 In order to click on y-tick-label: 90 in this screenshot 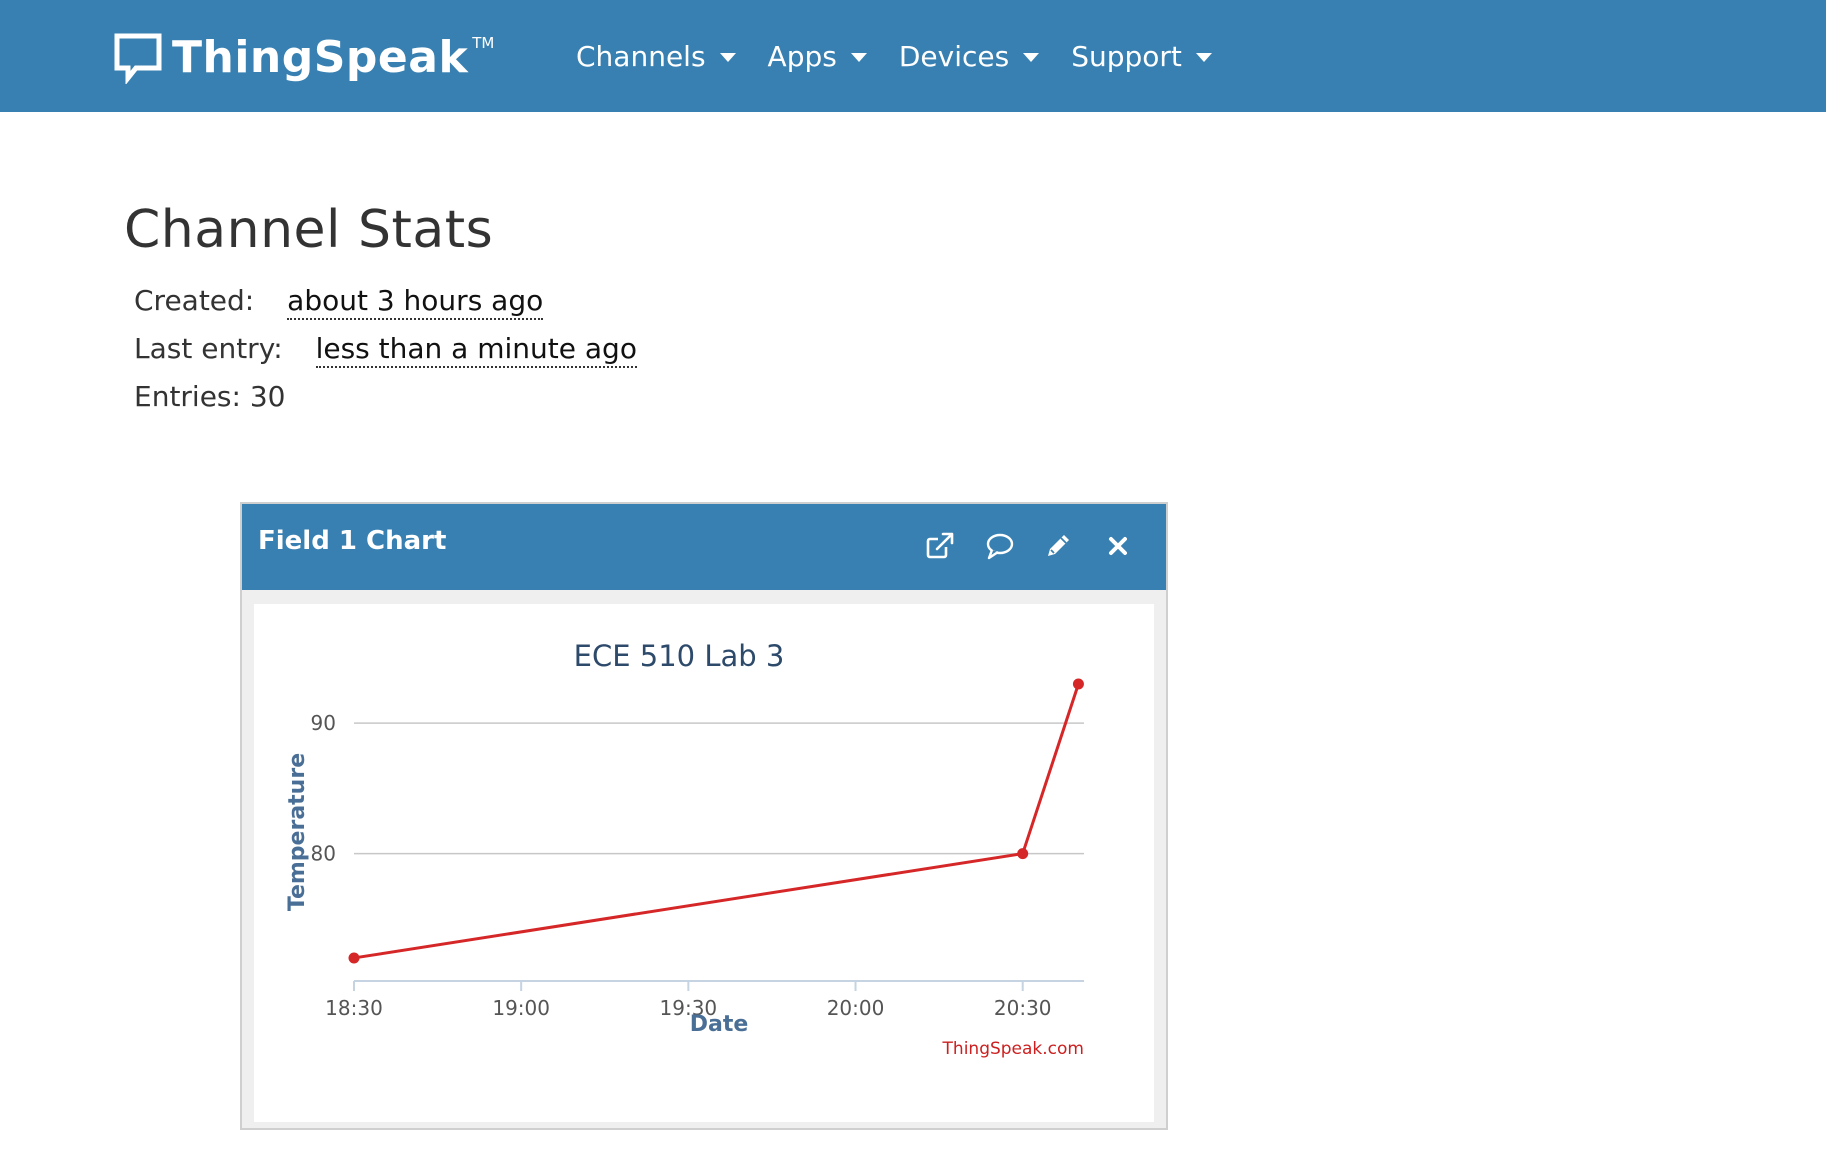, I will do `click(323, 723)`.